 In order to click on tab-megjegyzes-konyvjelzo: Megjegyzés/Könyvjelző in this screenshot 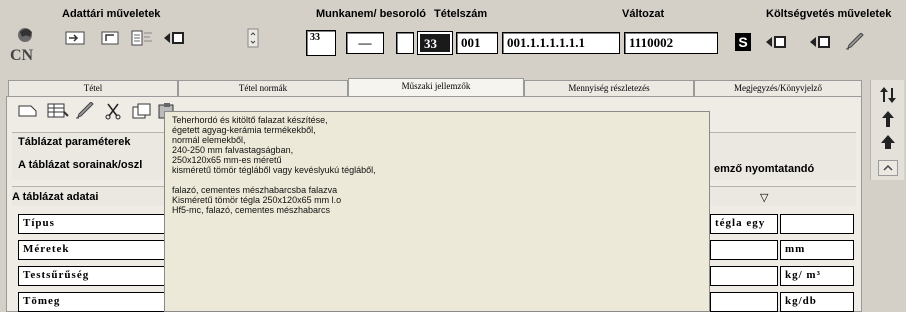, I will do `click(778, 88)`.